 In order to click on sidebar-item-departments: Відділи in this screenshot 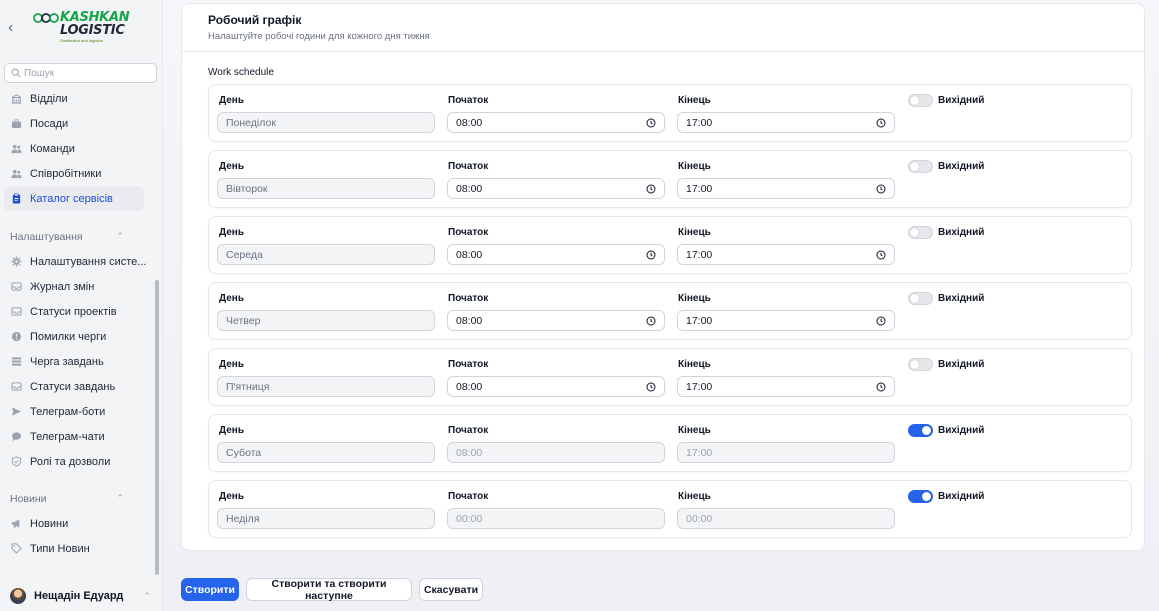, I will do `click(75, 98)`.